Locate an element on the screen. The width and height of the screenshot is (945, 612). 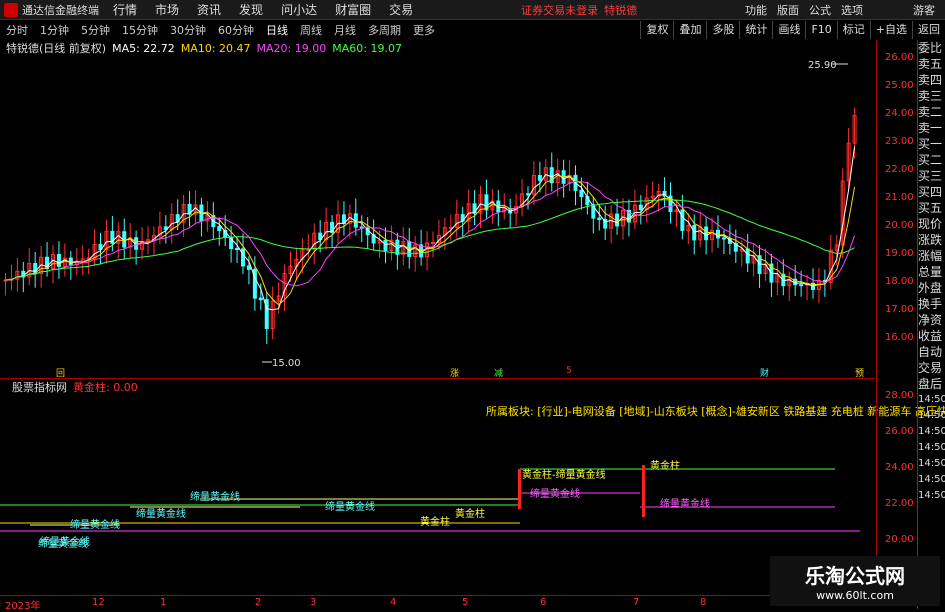
side-field: 卖五 is located at coordinates (931, 64).